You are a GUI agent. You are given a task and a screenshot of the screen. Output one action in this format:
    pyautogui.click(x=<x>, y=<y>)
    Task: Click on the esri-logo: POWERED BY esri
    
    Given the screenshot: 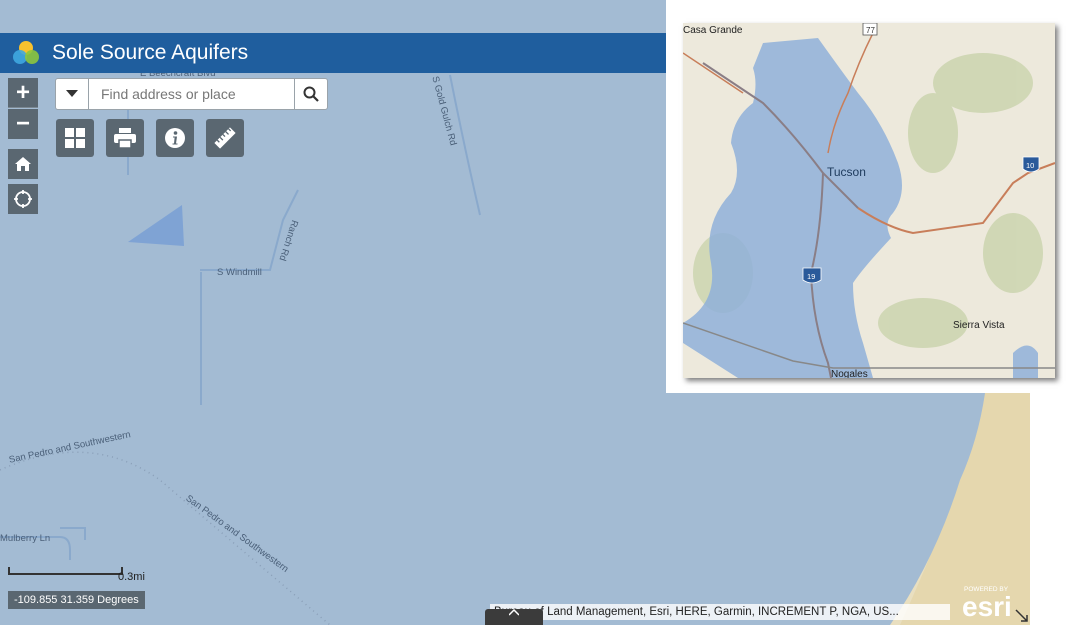 What is the action you would take?
    pyautogui.click(x=991, y=603)
    